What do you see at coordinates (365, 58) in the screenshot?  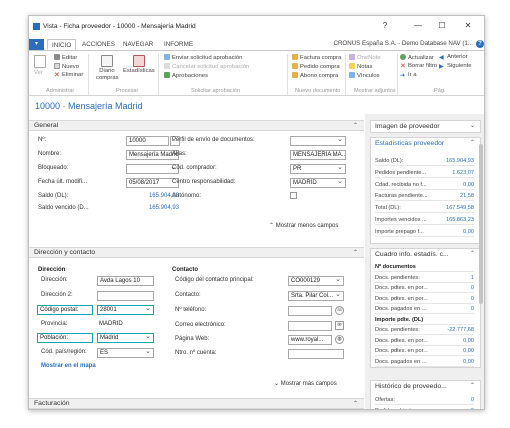 I see `onenote-button: OneNote` at bounding box center [365, 58].